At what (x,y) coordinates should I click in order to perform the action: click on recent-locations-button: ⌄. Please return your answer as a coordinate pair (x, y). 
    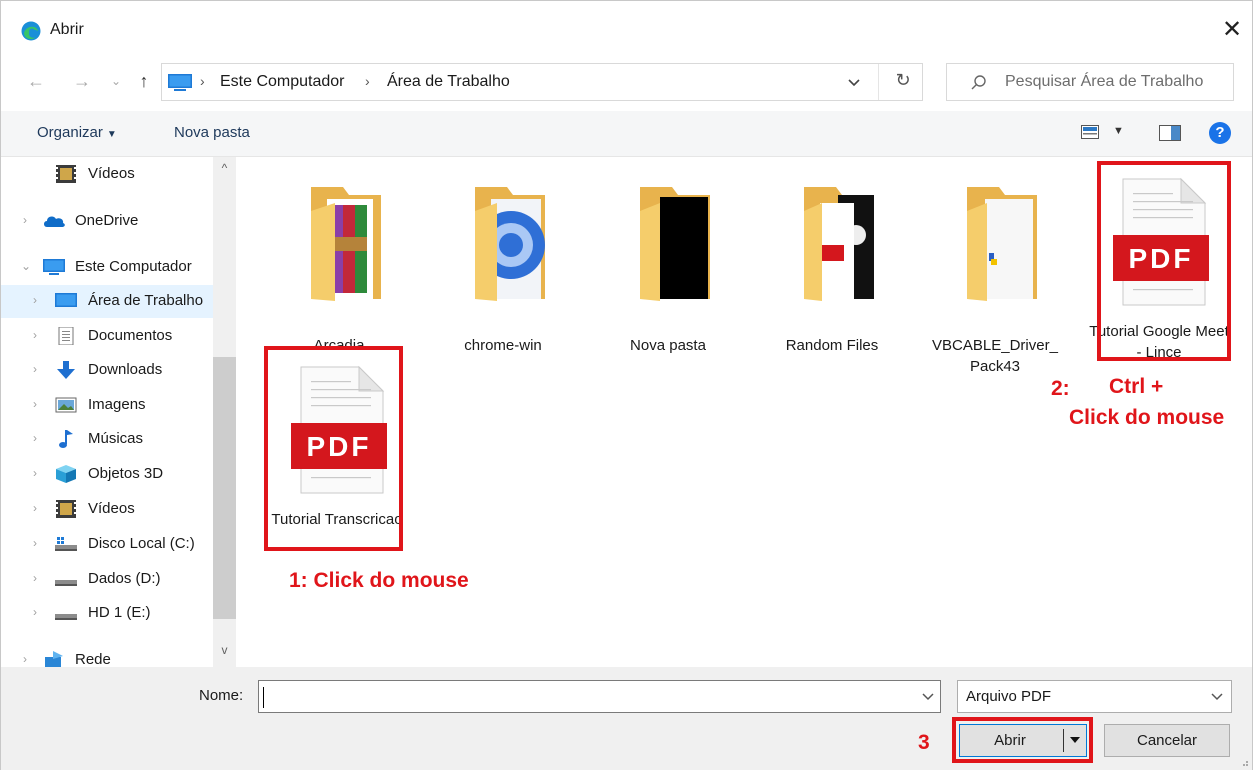
    Looking at the image, I should click on (116, 81).